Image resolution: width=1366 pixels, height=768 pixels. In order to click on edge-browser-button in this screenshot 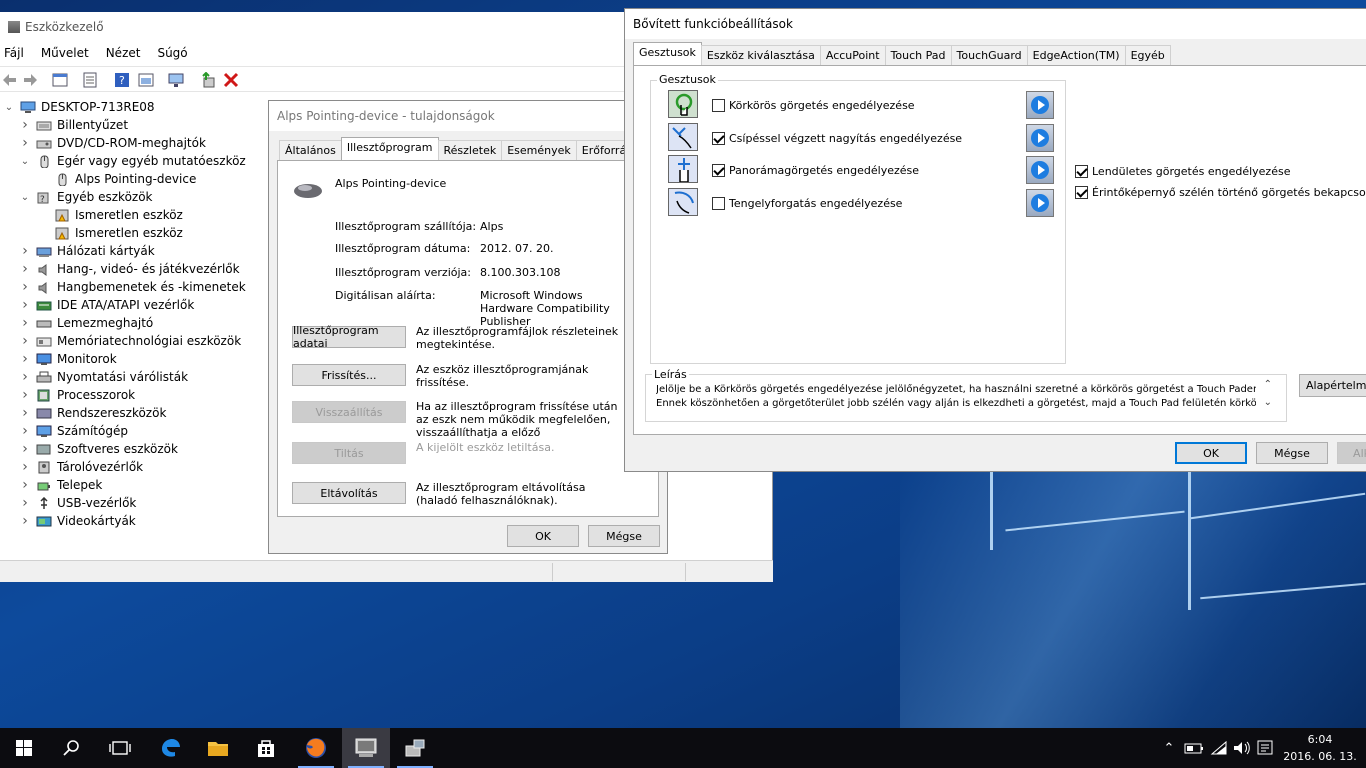, I will do `click(170, 748)`.